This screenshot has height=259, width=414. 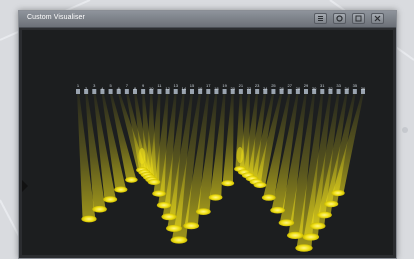 What do you see at coordinates (257, 85) in the screenshot?
I see `fixture-label: 23` at bounding box center [257, 85].